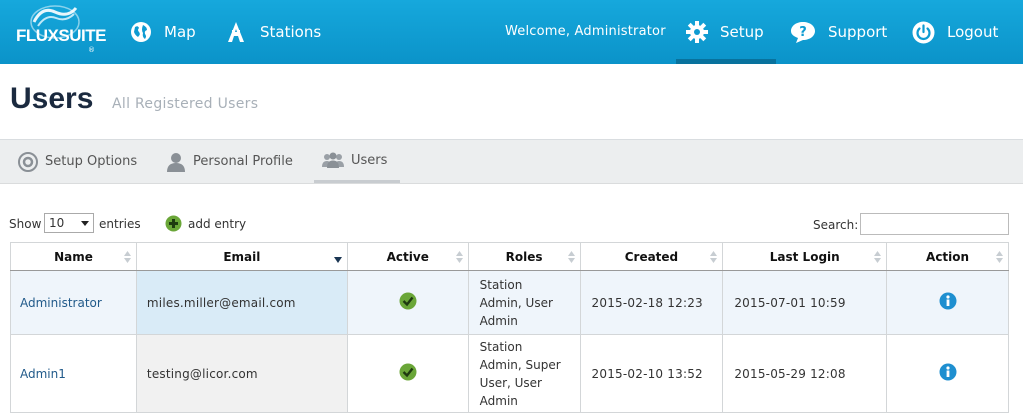 This screenshot has width=1023, height=414. Describe the element at coordinates (73, 373) in the screenshot. I see `user-name-link: Admin1` at that location.